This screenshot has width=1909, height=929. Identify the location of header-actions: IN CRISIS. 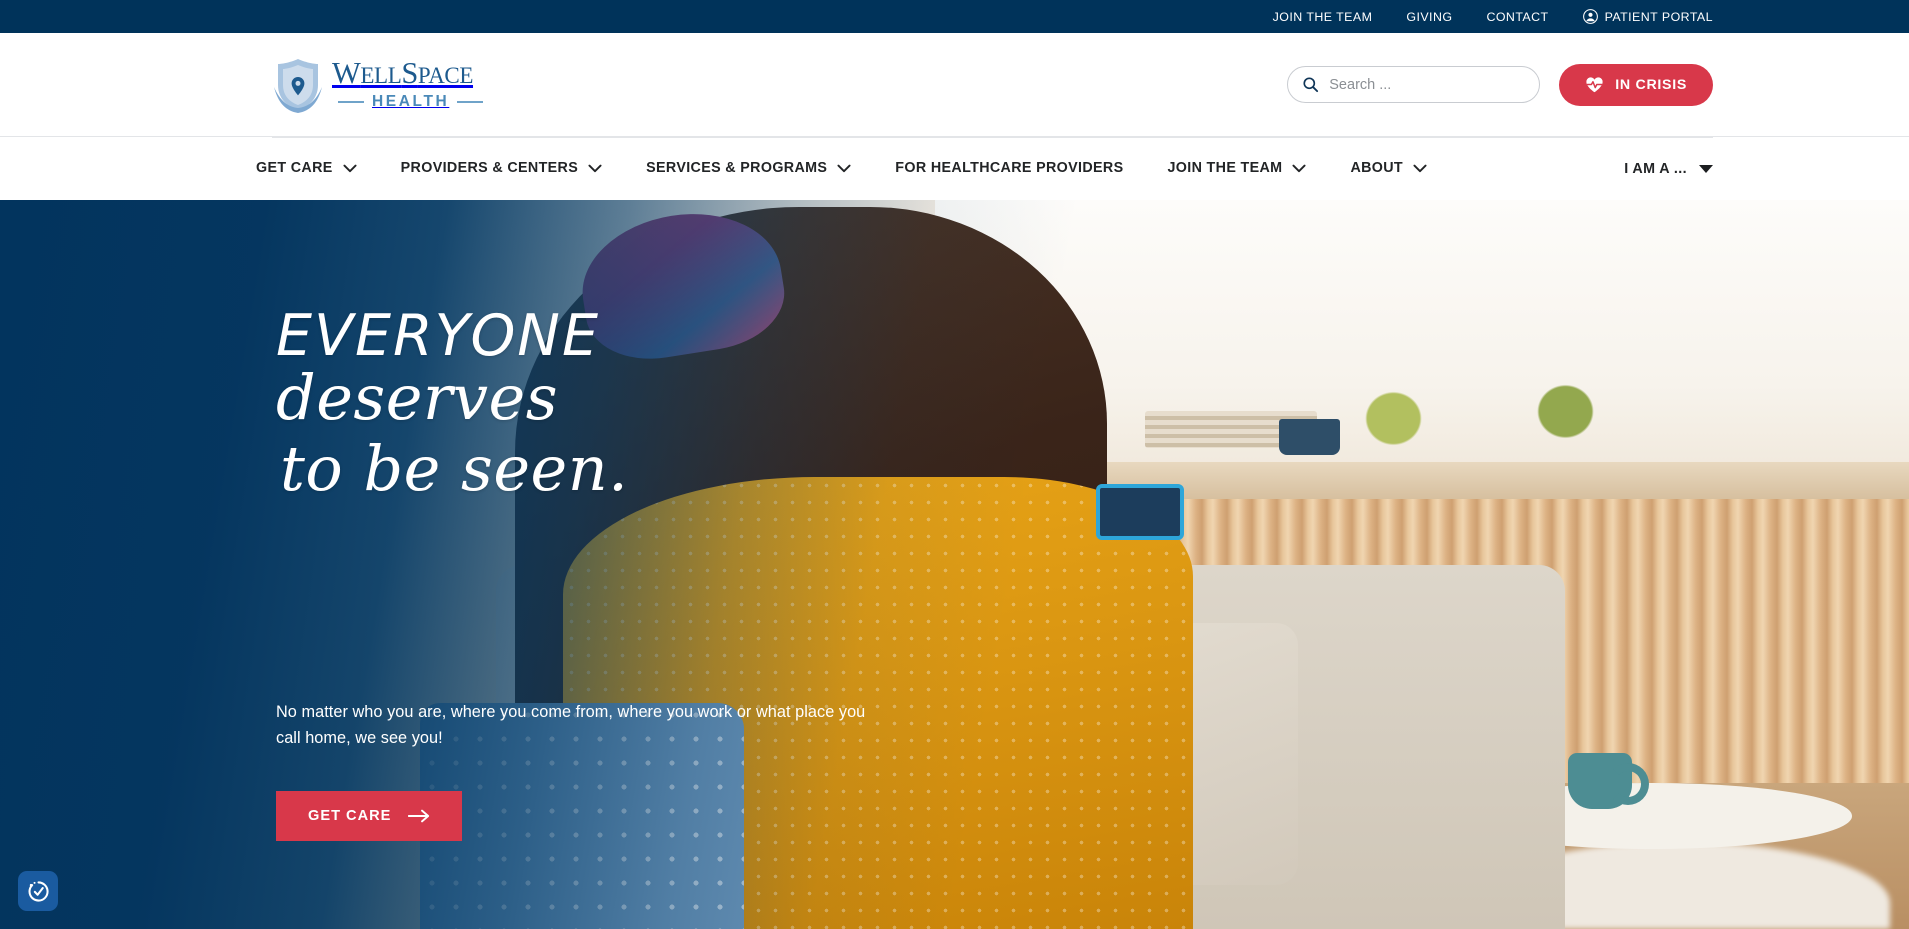
(1500, 84).